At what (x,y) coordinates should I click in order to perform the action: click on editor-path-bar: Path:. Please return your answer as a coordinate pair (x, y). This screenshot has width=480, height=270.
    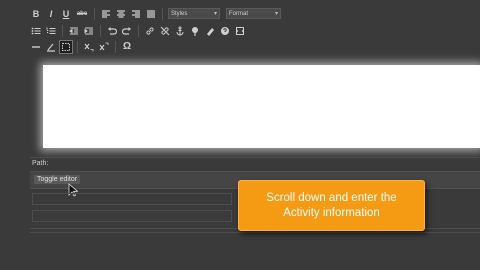
    Looking at the image, I should click on (255, 164).